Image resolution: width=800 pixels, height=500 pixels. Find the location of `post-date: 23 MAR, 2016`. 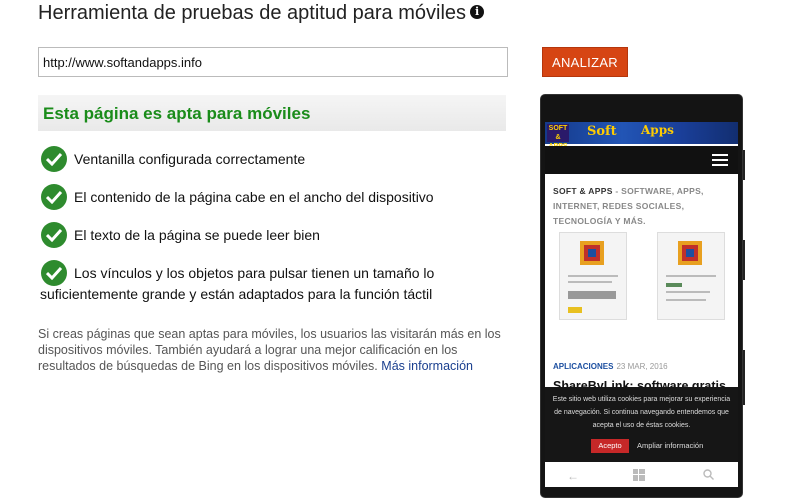

post-date: 23 MAR, 2016 is located at coordinates (642, 366).